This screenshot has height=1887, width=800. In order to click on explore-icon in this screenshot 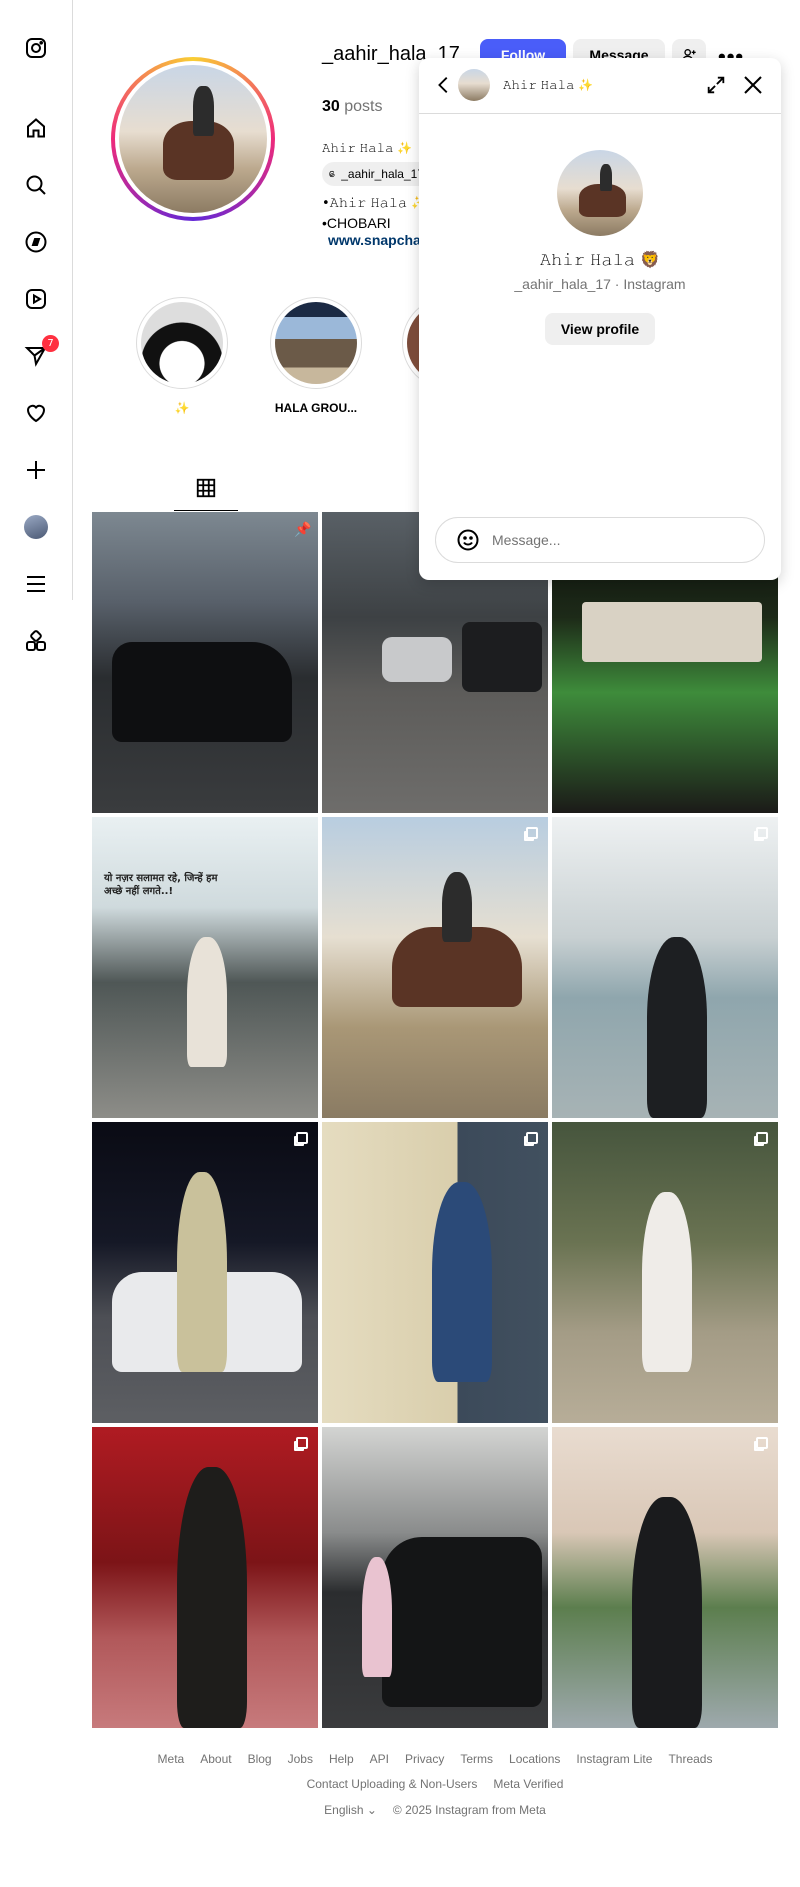, I will do `click(36, 242)`.